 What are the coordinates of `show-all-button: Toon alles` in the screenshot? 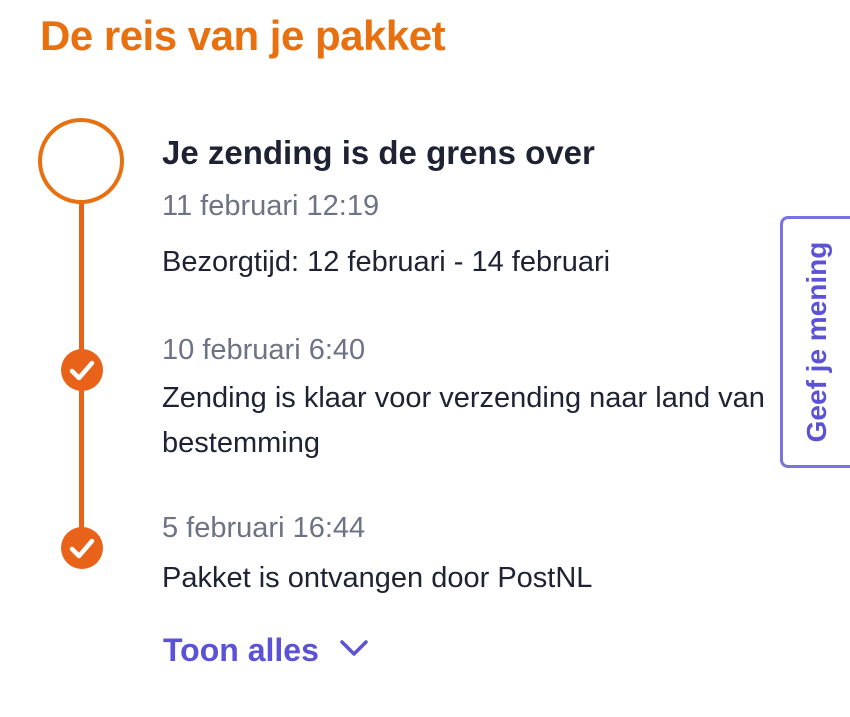 It's located at (266, 650).